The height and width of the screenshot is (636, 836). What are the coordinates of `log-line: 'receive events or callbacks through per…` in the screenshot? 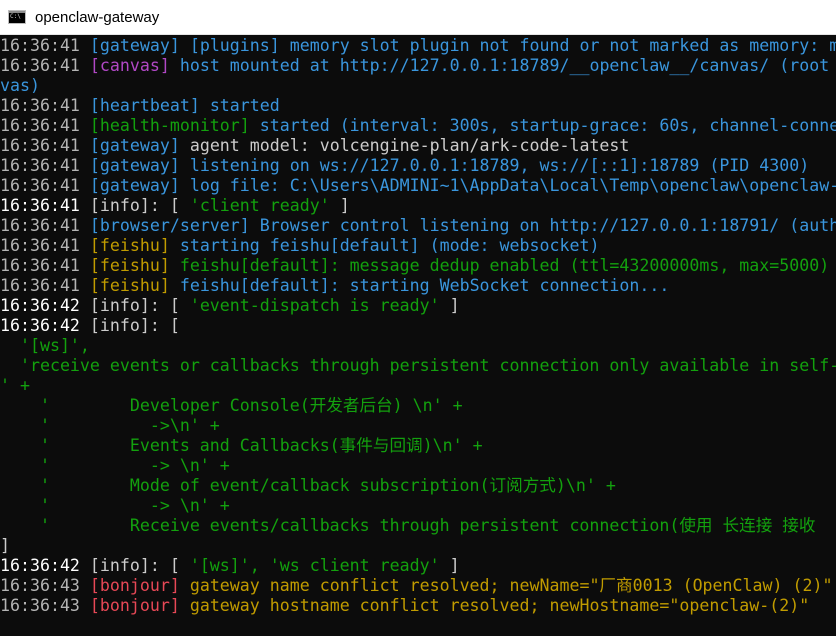 It's located at (418, 366).